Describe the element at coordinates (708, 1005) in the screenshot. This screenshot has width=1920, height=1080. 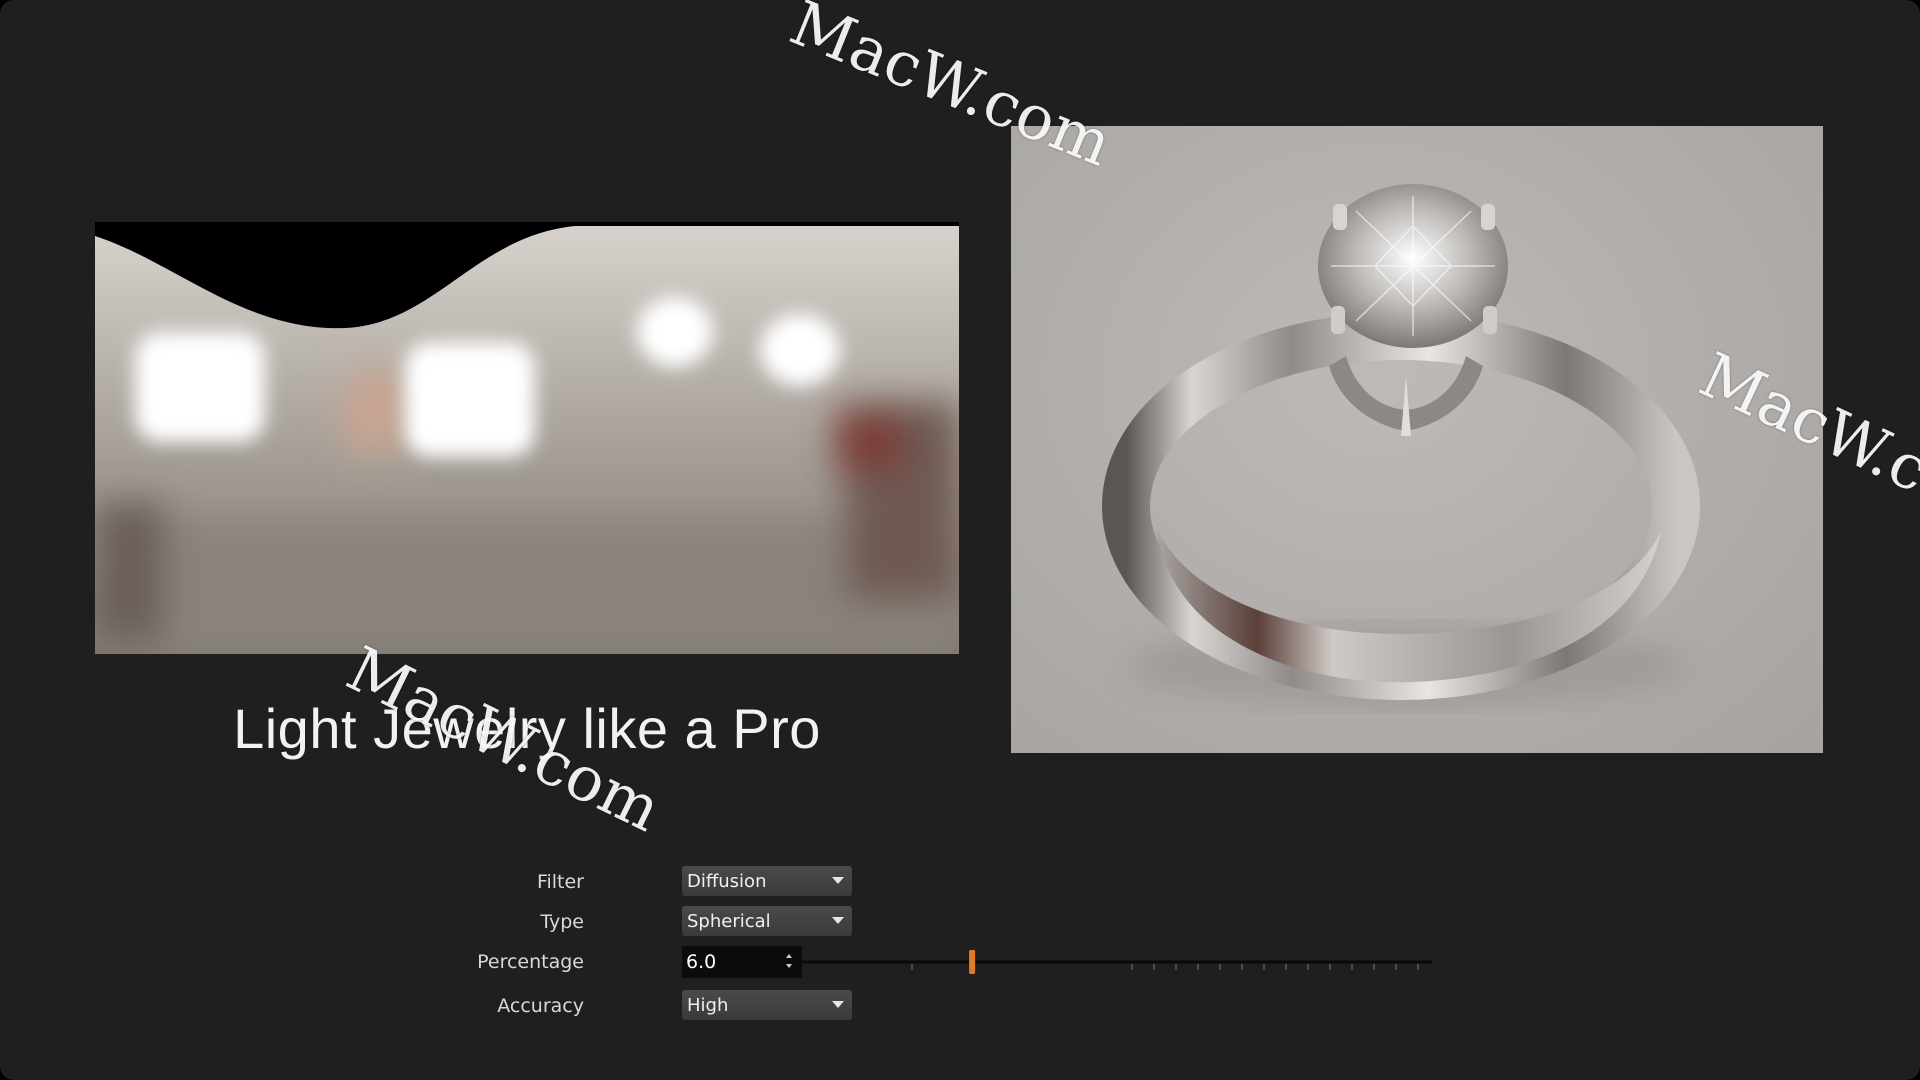
I see `accuracy-value: High` at that location.